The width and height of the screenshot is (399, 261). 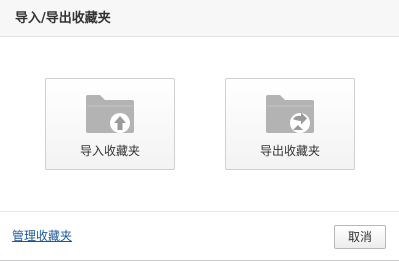 I want to click on import-favorites-label: 导入收藏夹, so click(x=109, y=151).